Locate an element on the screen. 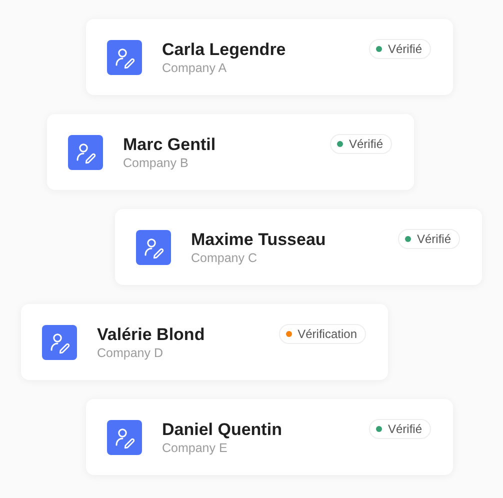 The width and height of the screenshot is (503, 498). contact-name: Maxime Tusseau is located at coordinates (259, 239).